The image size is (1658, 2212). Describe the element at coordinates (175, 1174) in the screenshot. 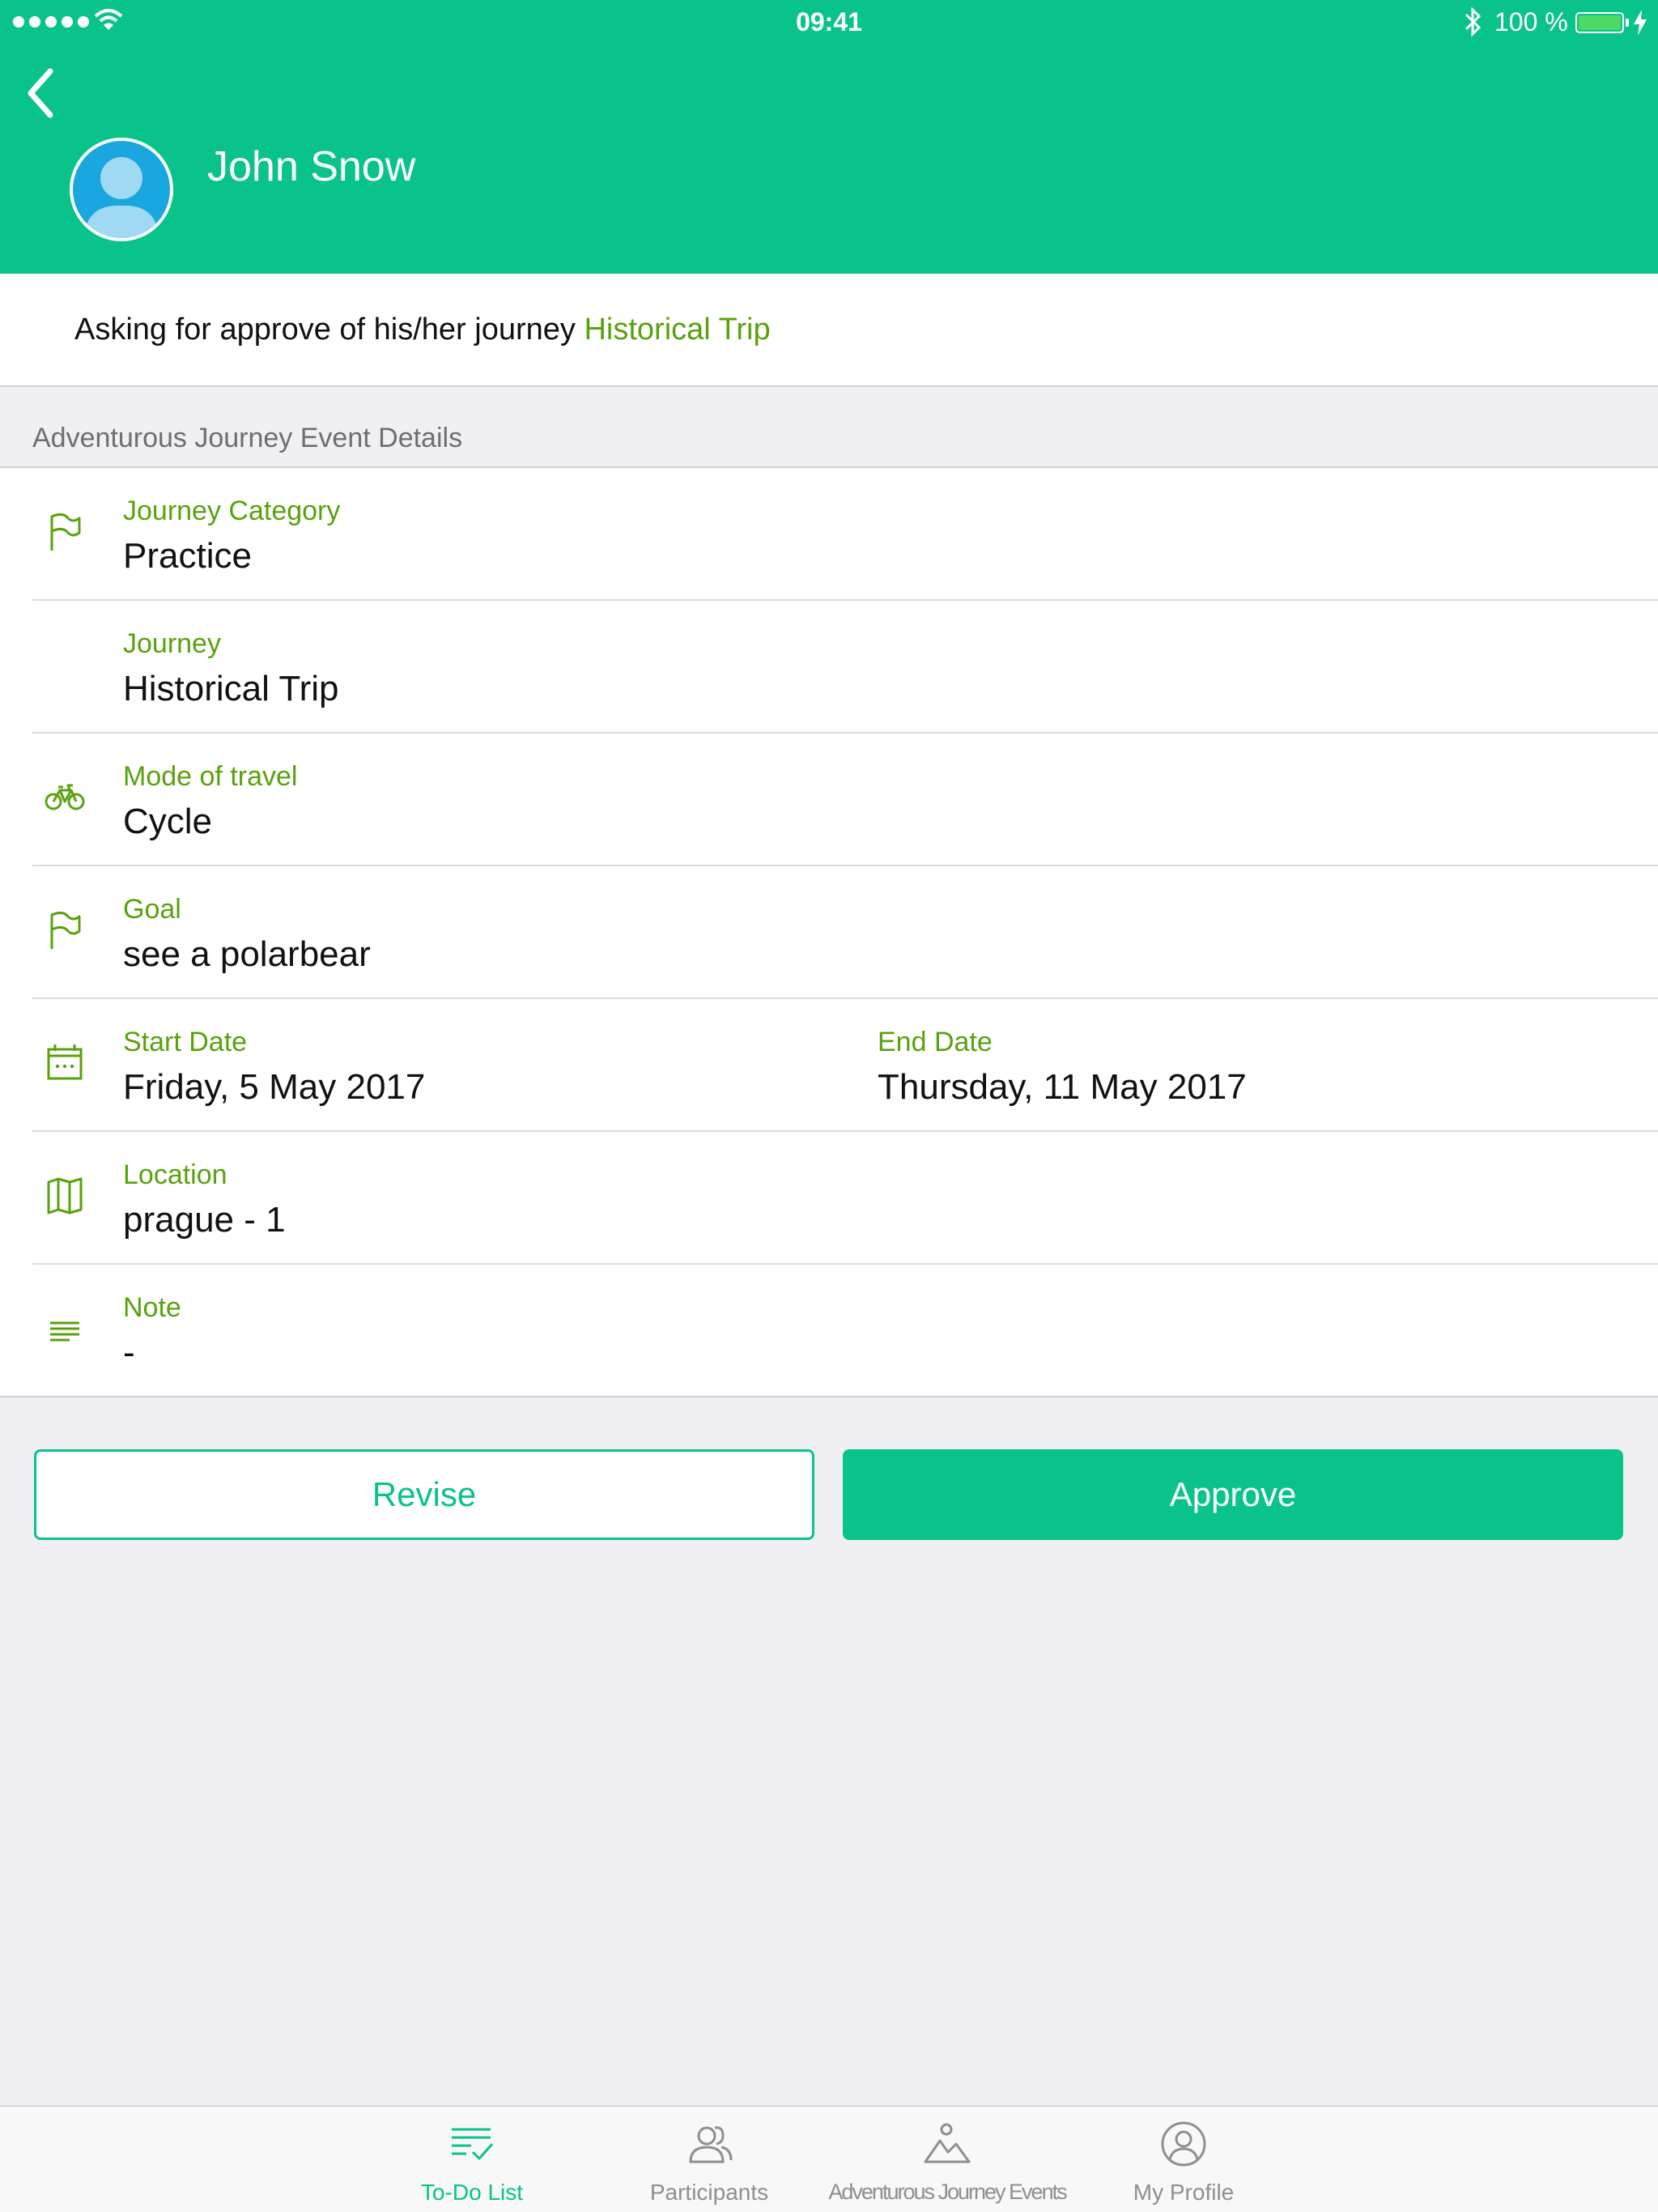

I see `location-label: Location` at that location.